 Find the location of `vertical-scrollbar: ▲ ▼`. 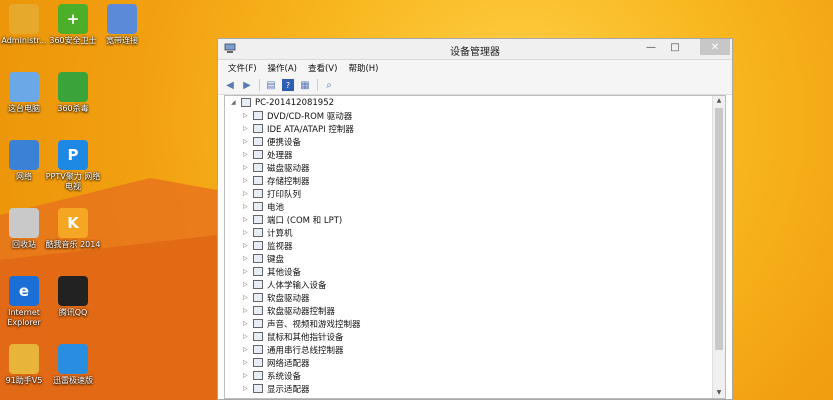

vertical-scrollbar: ▲ ▼ is located at coordinates (718, 247).